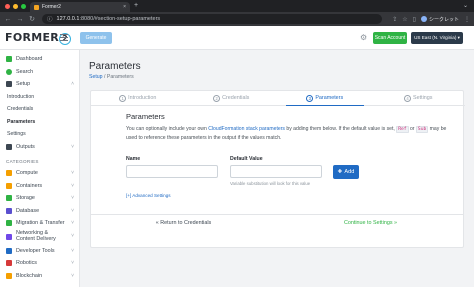  Describe the element at coordinates (404, 19) in the screenshot. I see `bookmark-icon: ☆` at that location.